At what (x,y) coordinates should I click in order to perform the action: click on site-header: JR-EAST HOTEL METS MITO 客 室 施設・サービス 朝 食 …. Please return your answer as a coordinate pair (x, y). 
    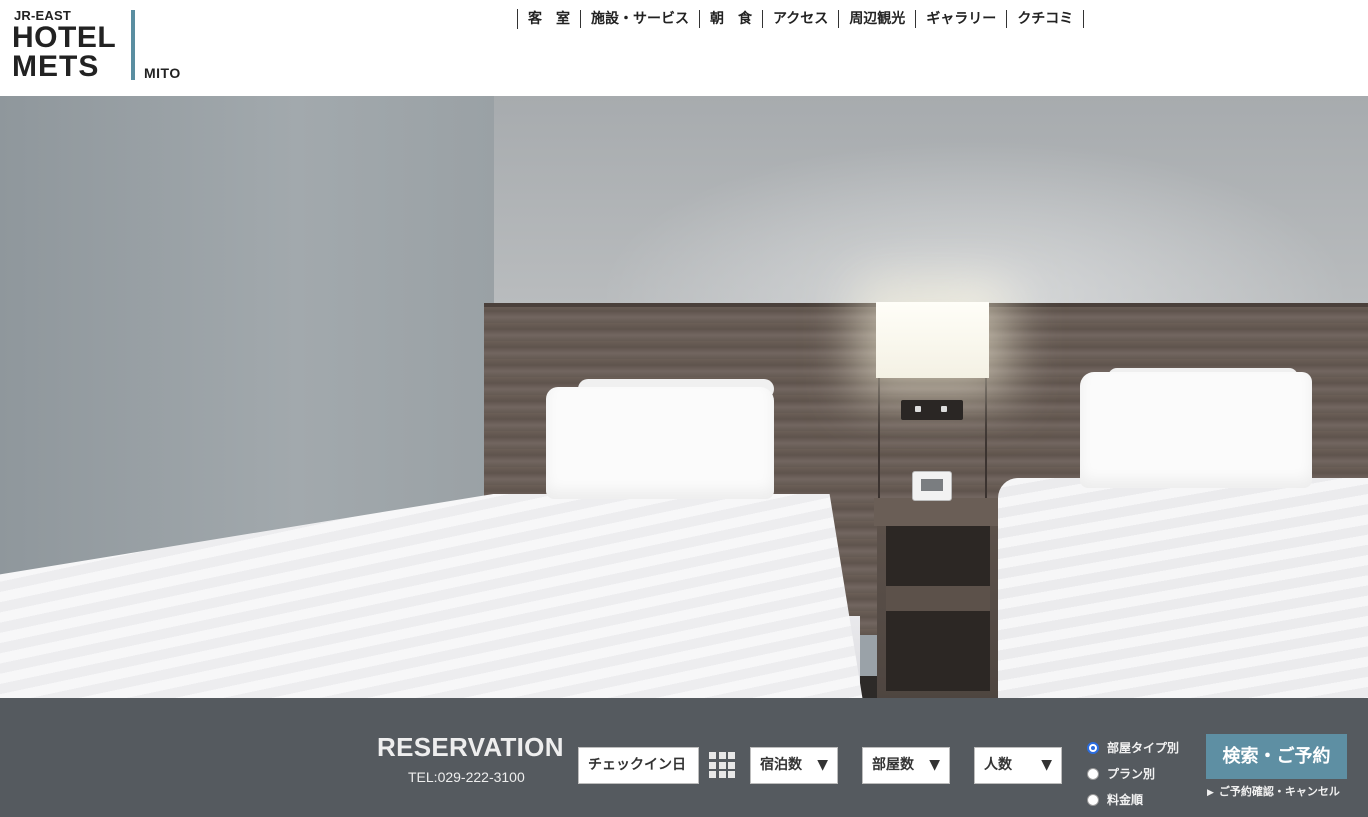
    Looking at the image, I should click on (684, 48).